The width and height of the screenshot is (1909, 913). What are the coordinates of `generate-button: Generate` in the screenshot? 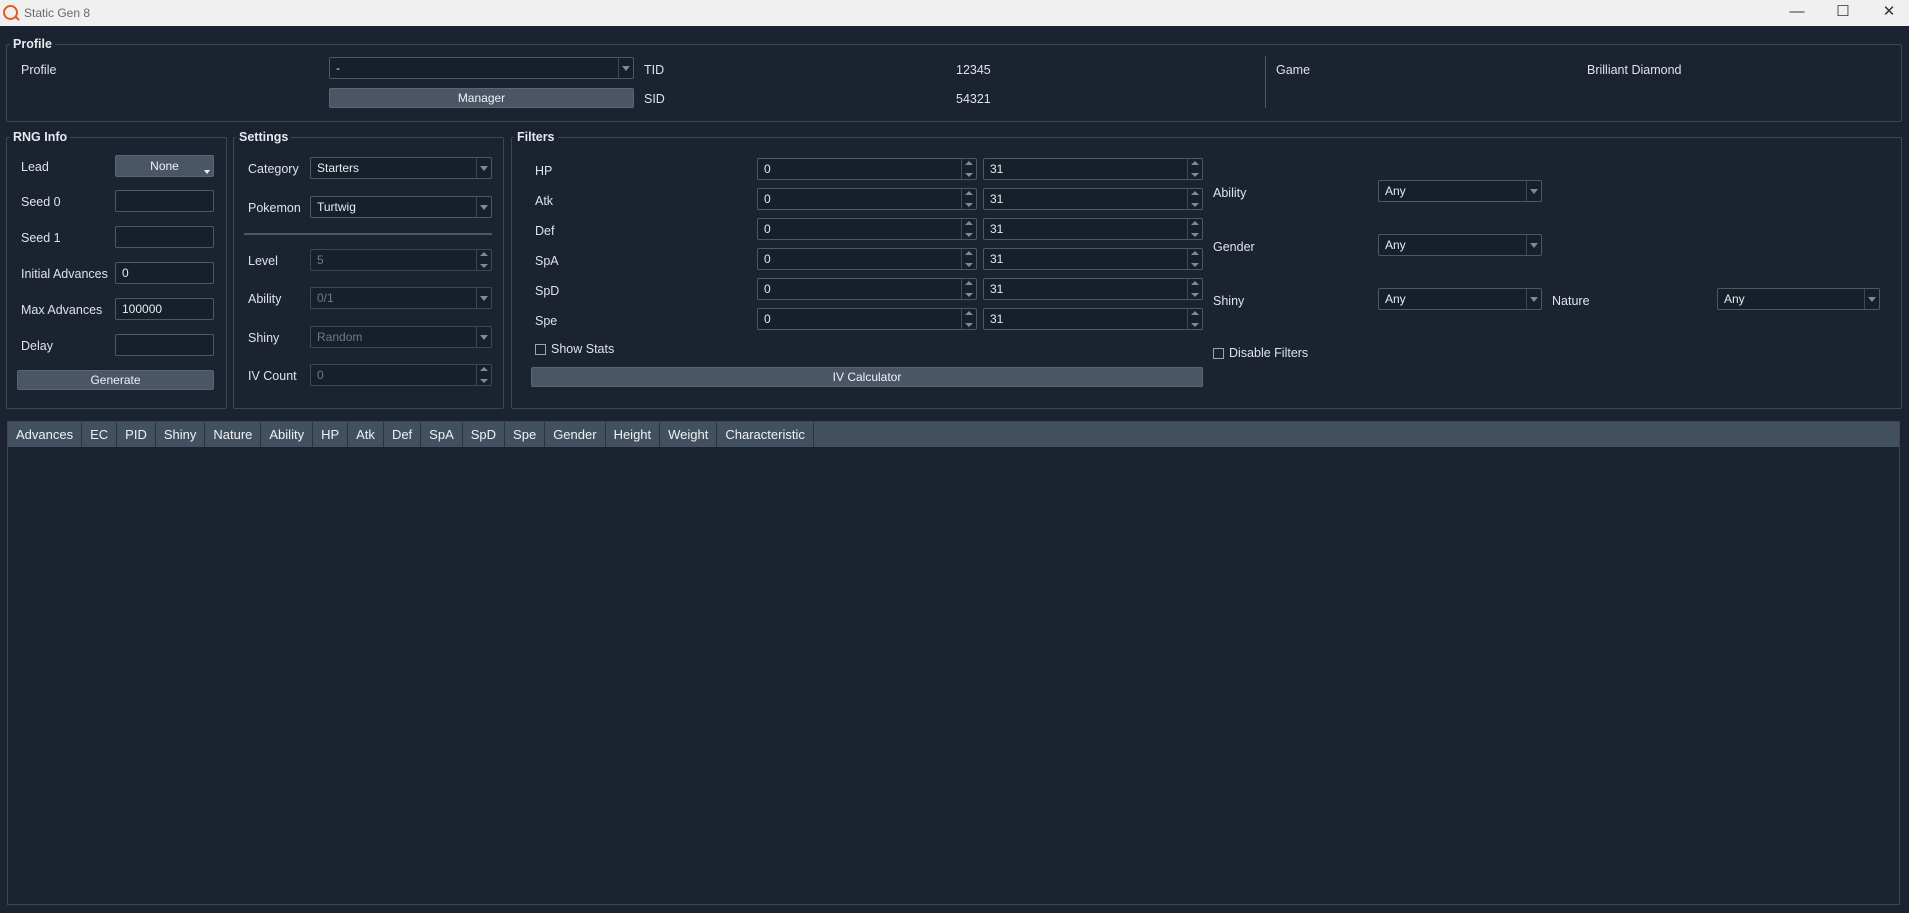 It's located at (115, 380).